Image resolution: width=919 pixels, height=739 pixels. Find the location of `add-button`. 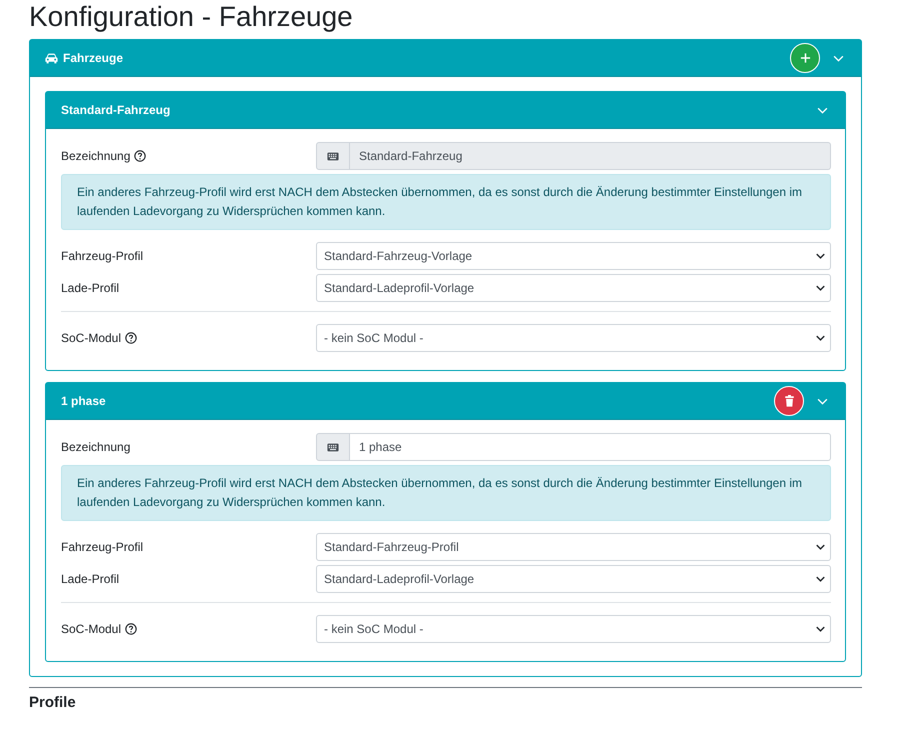

add-button is located at coordinates (805, 58).